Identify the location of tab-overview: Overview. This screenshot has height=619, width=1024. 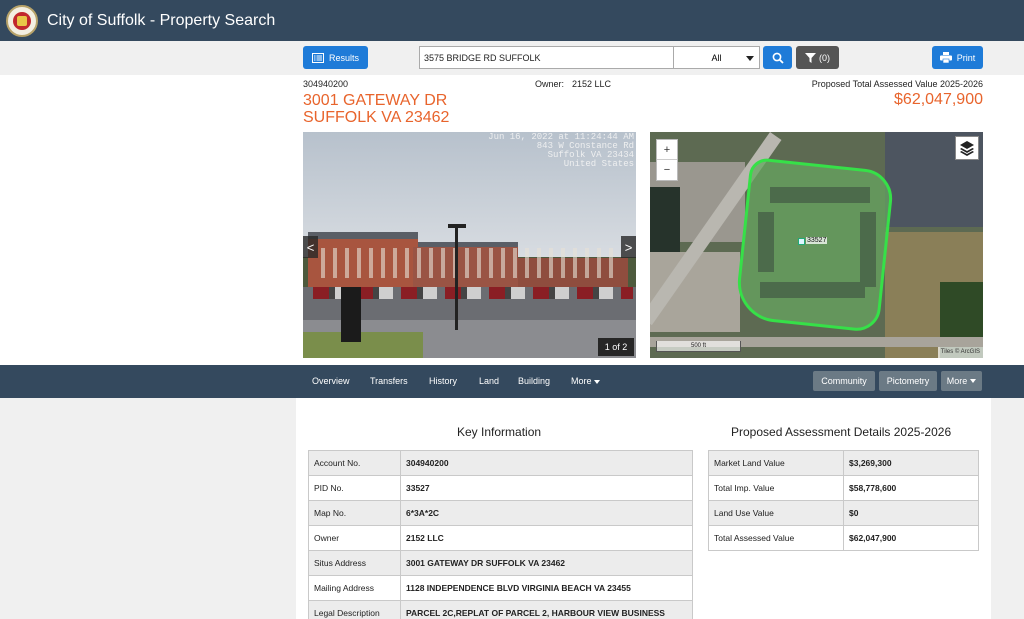
(331, 381).